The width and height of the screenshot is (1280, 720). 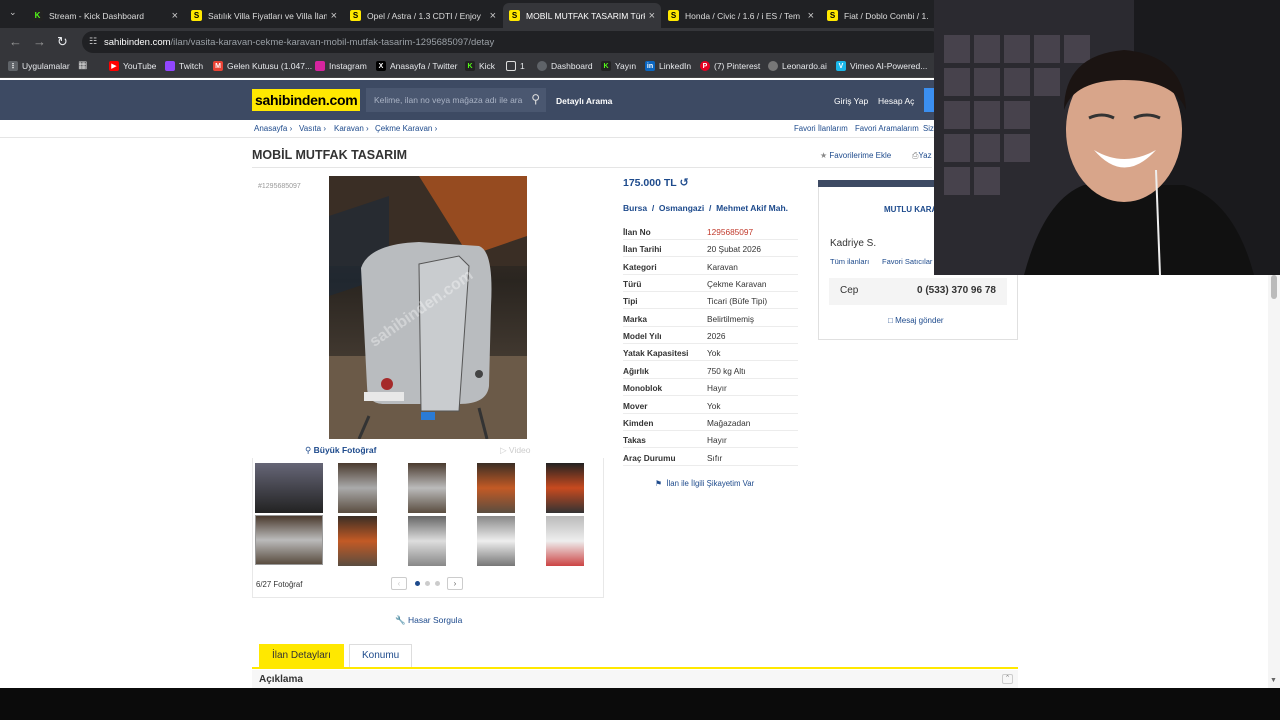 What do you see at coordinates (582, 15) in the screenshot?
I see `tab-mobil-mutfak: S MOBİL MUTFAK TASARIM Türk ×` at bounding box center [582, 15].